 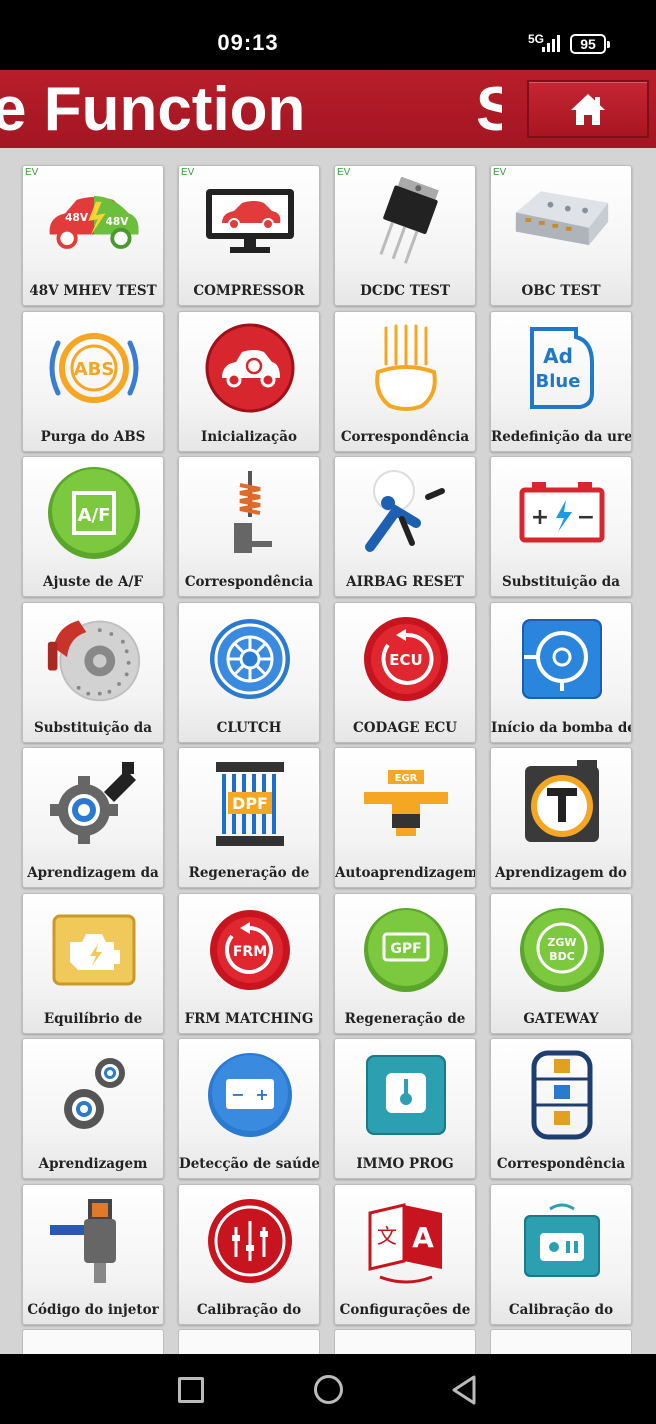 I want to click on tile-label: Ajuste de A/F, so click(x=93, y=582).